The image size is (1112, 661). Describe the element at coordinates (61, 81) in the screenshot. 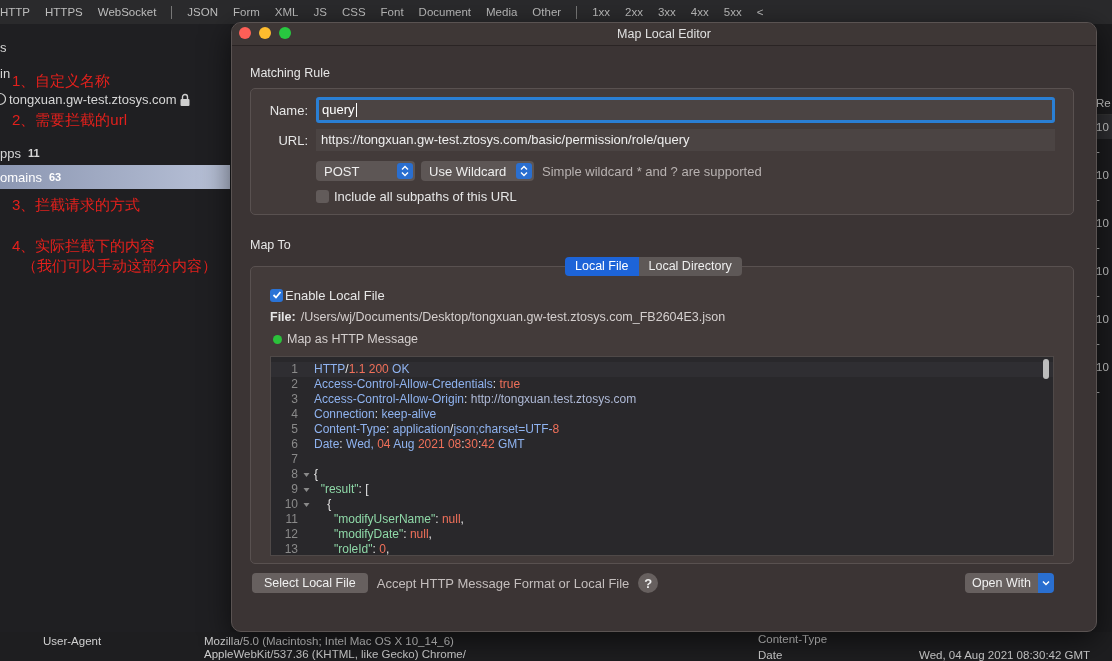

I see `annotation-note: 1、自定义名称` at that location.